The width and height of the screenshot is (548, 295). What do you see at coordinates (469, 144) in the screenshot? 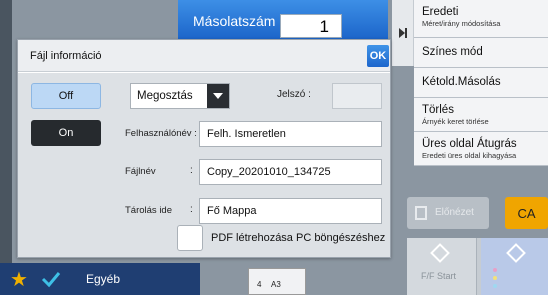
I see `side-item-title: Üres oldal Átugrás` at bounding box center [469, 144].